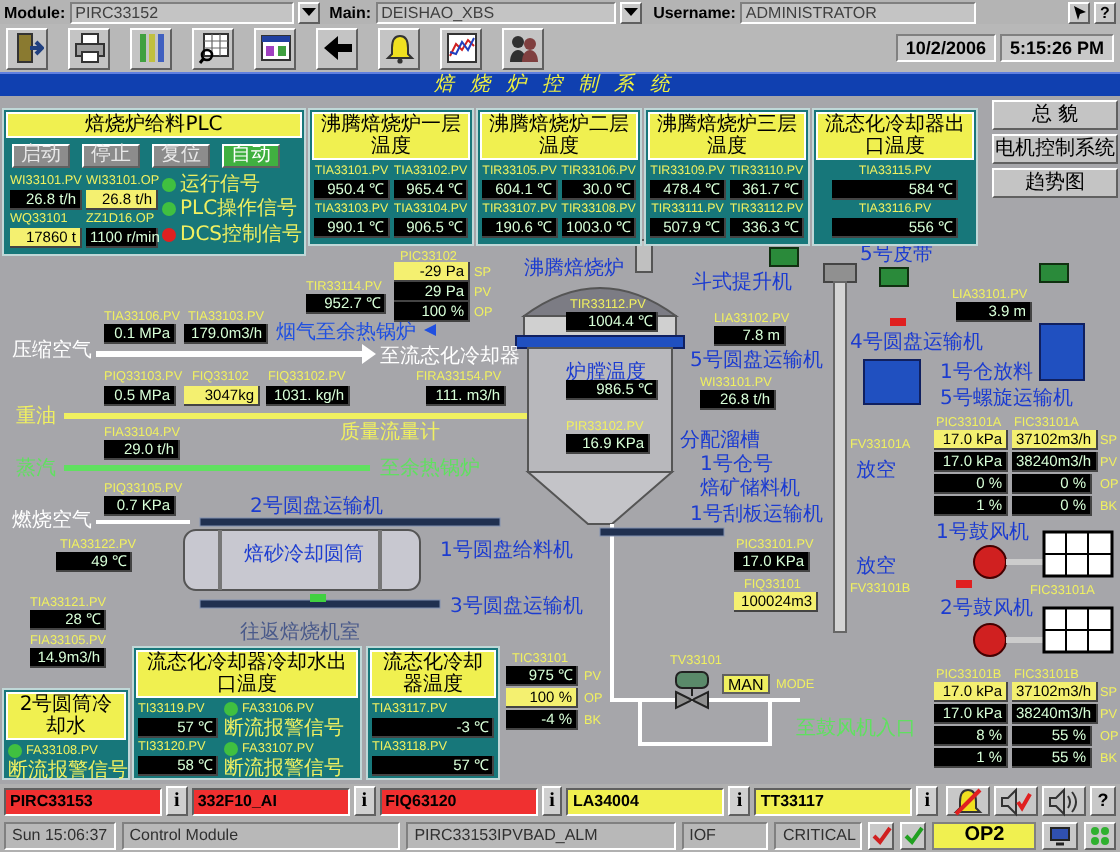 This screenshot has height=852, width=1120. Describe the element at coordinates (1055, 115) in the screenshot. I see `nav-button: 总 貌` at that location.